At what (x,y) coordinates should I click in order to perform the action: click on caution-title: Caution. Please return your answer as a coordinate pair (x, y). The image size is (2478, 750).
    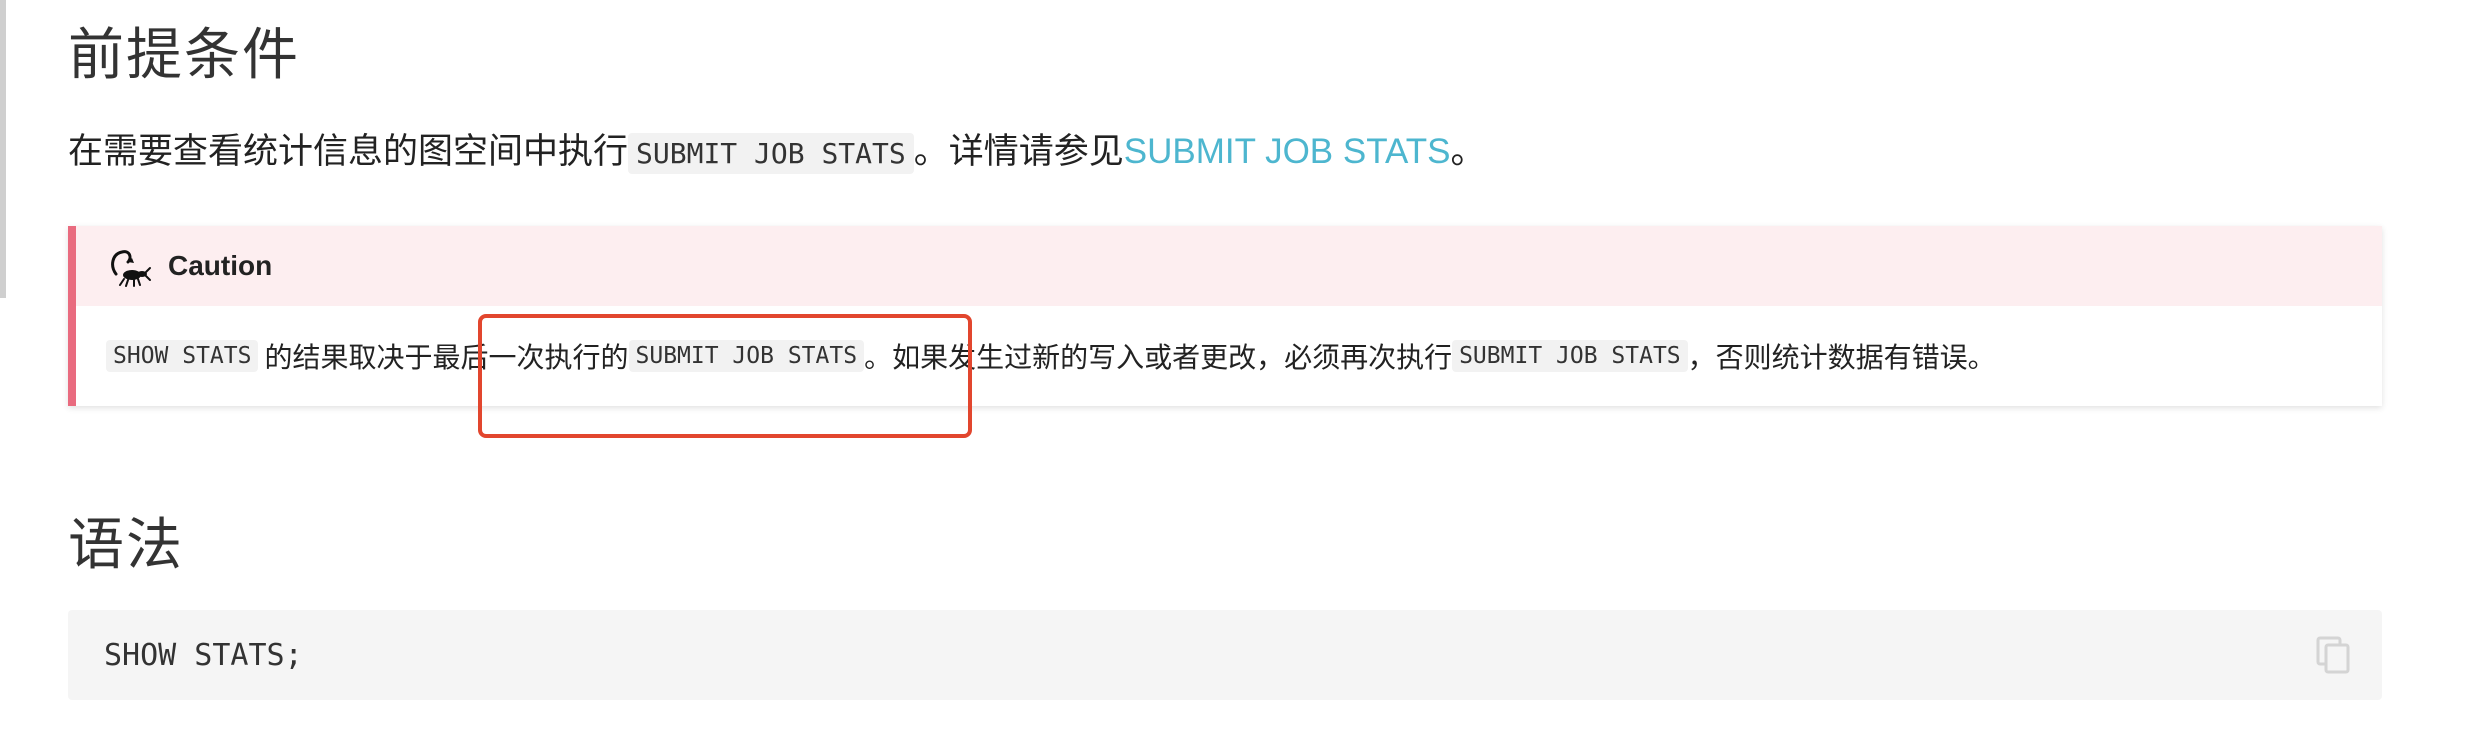
    Looking at the image, I should click on (220, 265).